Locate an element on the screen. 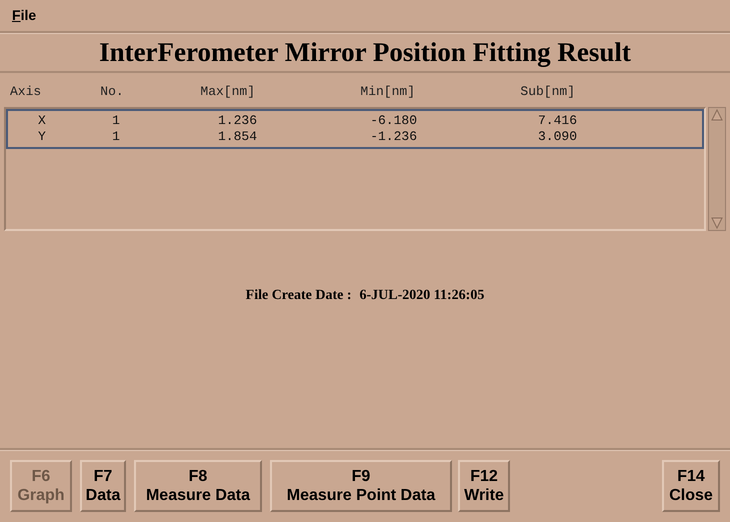 The image size is (730, 522). table-cell-text: Y is located at coordinates (42, 137).